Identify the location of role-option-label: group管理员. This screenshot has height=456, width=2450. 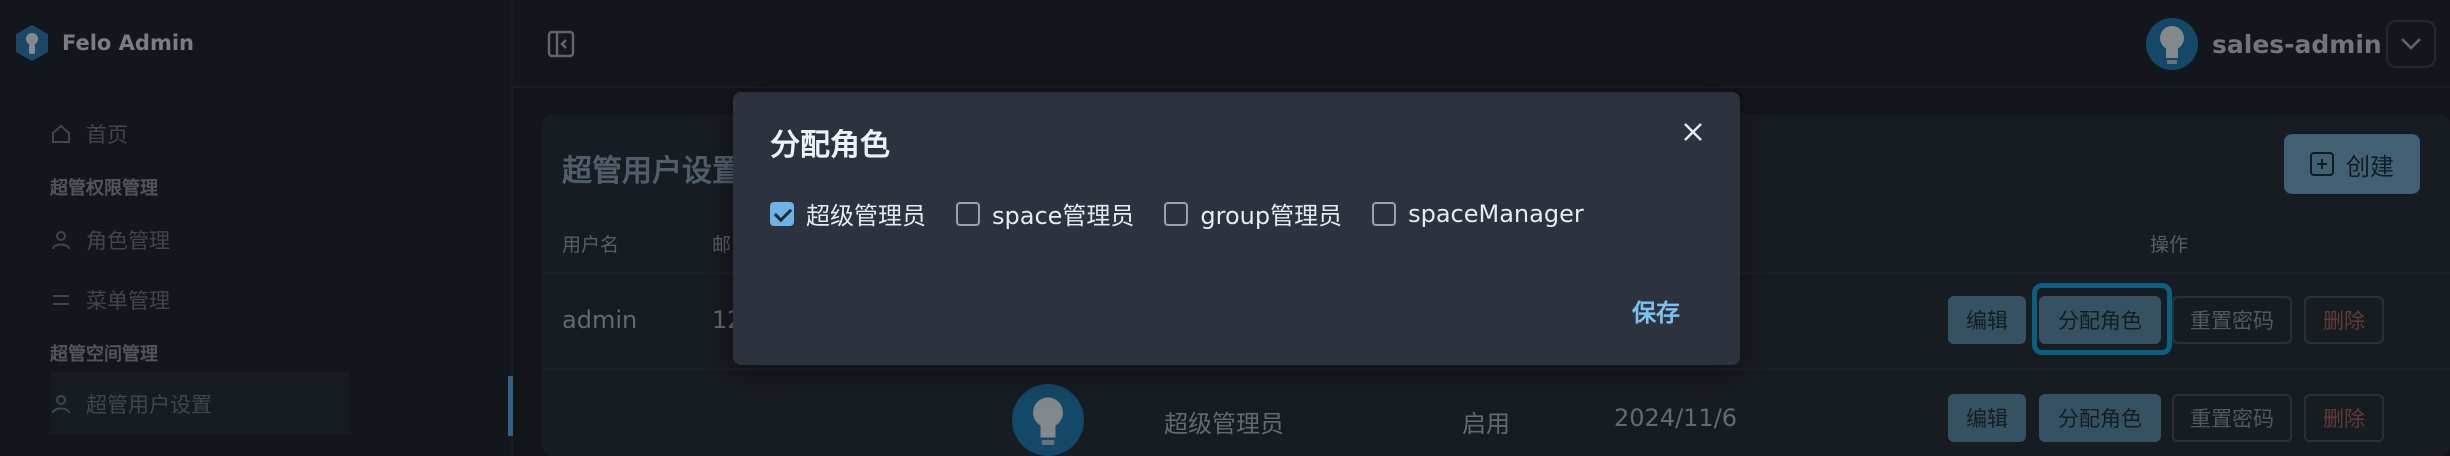
(1271, 216).